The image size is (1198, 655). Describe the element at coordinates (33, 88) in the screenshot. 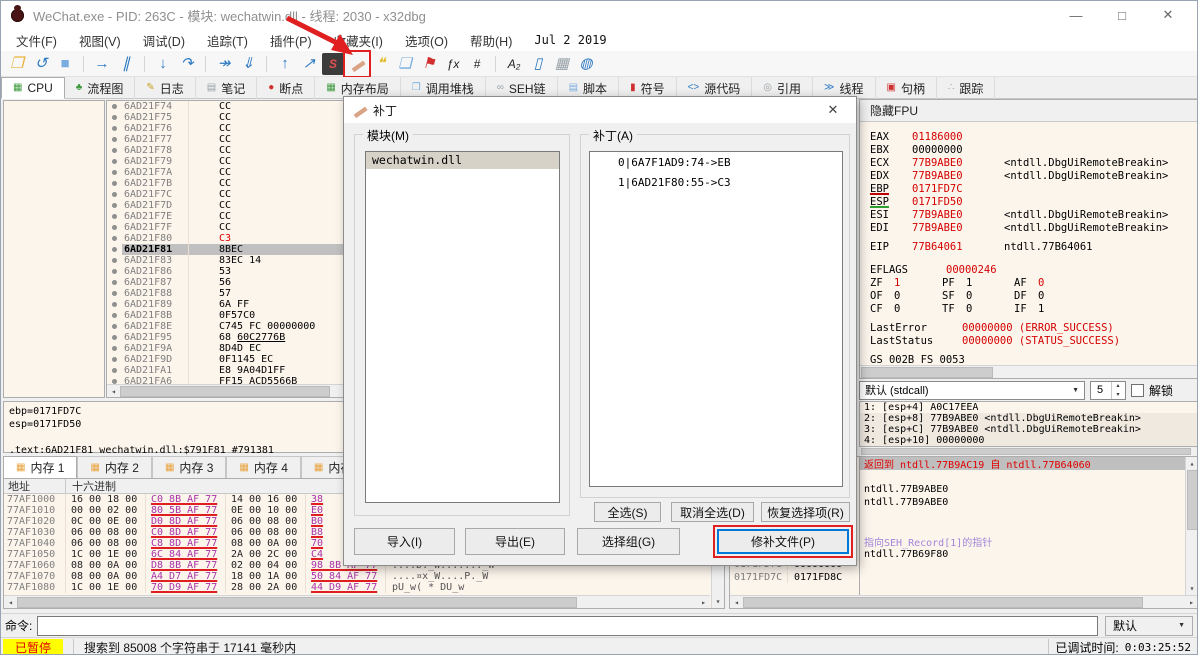

I see `tab-cpu: ▦ CPU` at that location.